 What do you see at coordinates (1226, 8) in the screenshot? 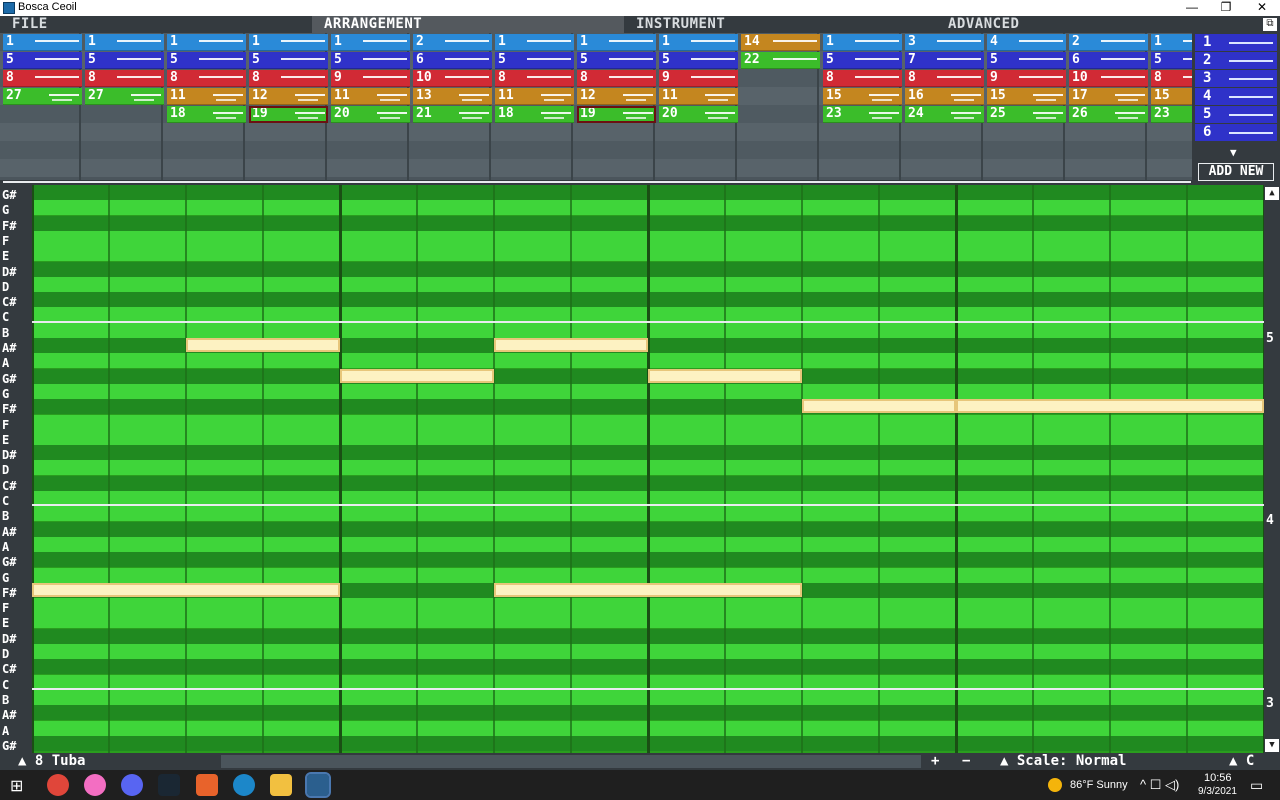
I see `restore-button: ❐` at bounding box center [1226, 8].